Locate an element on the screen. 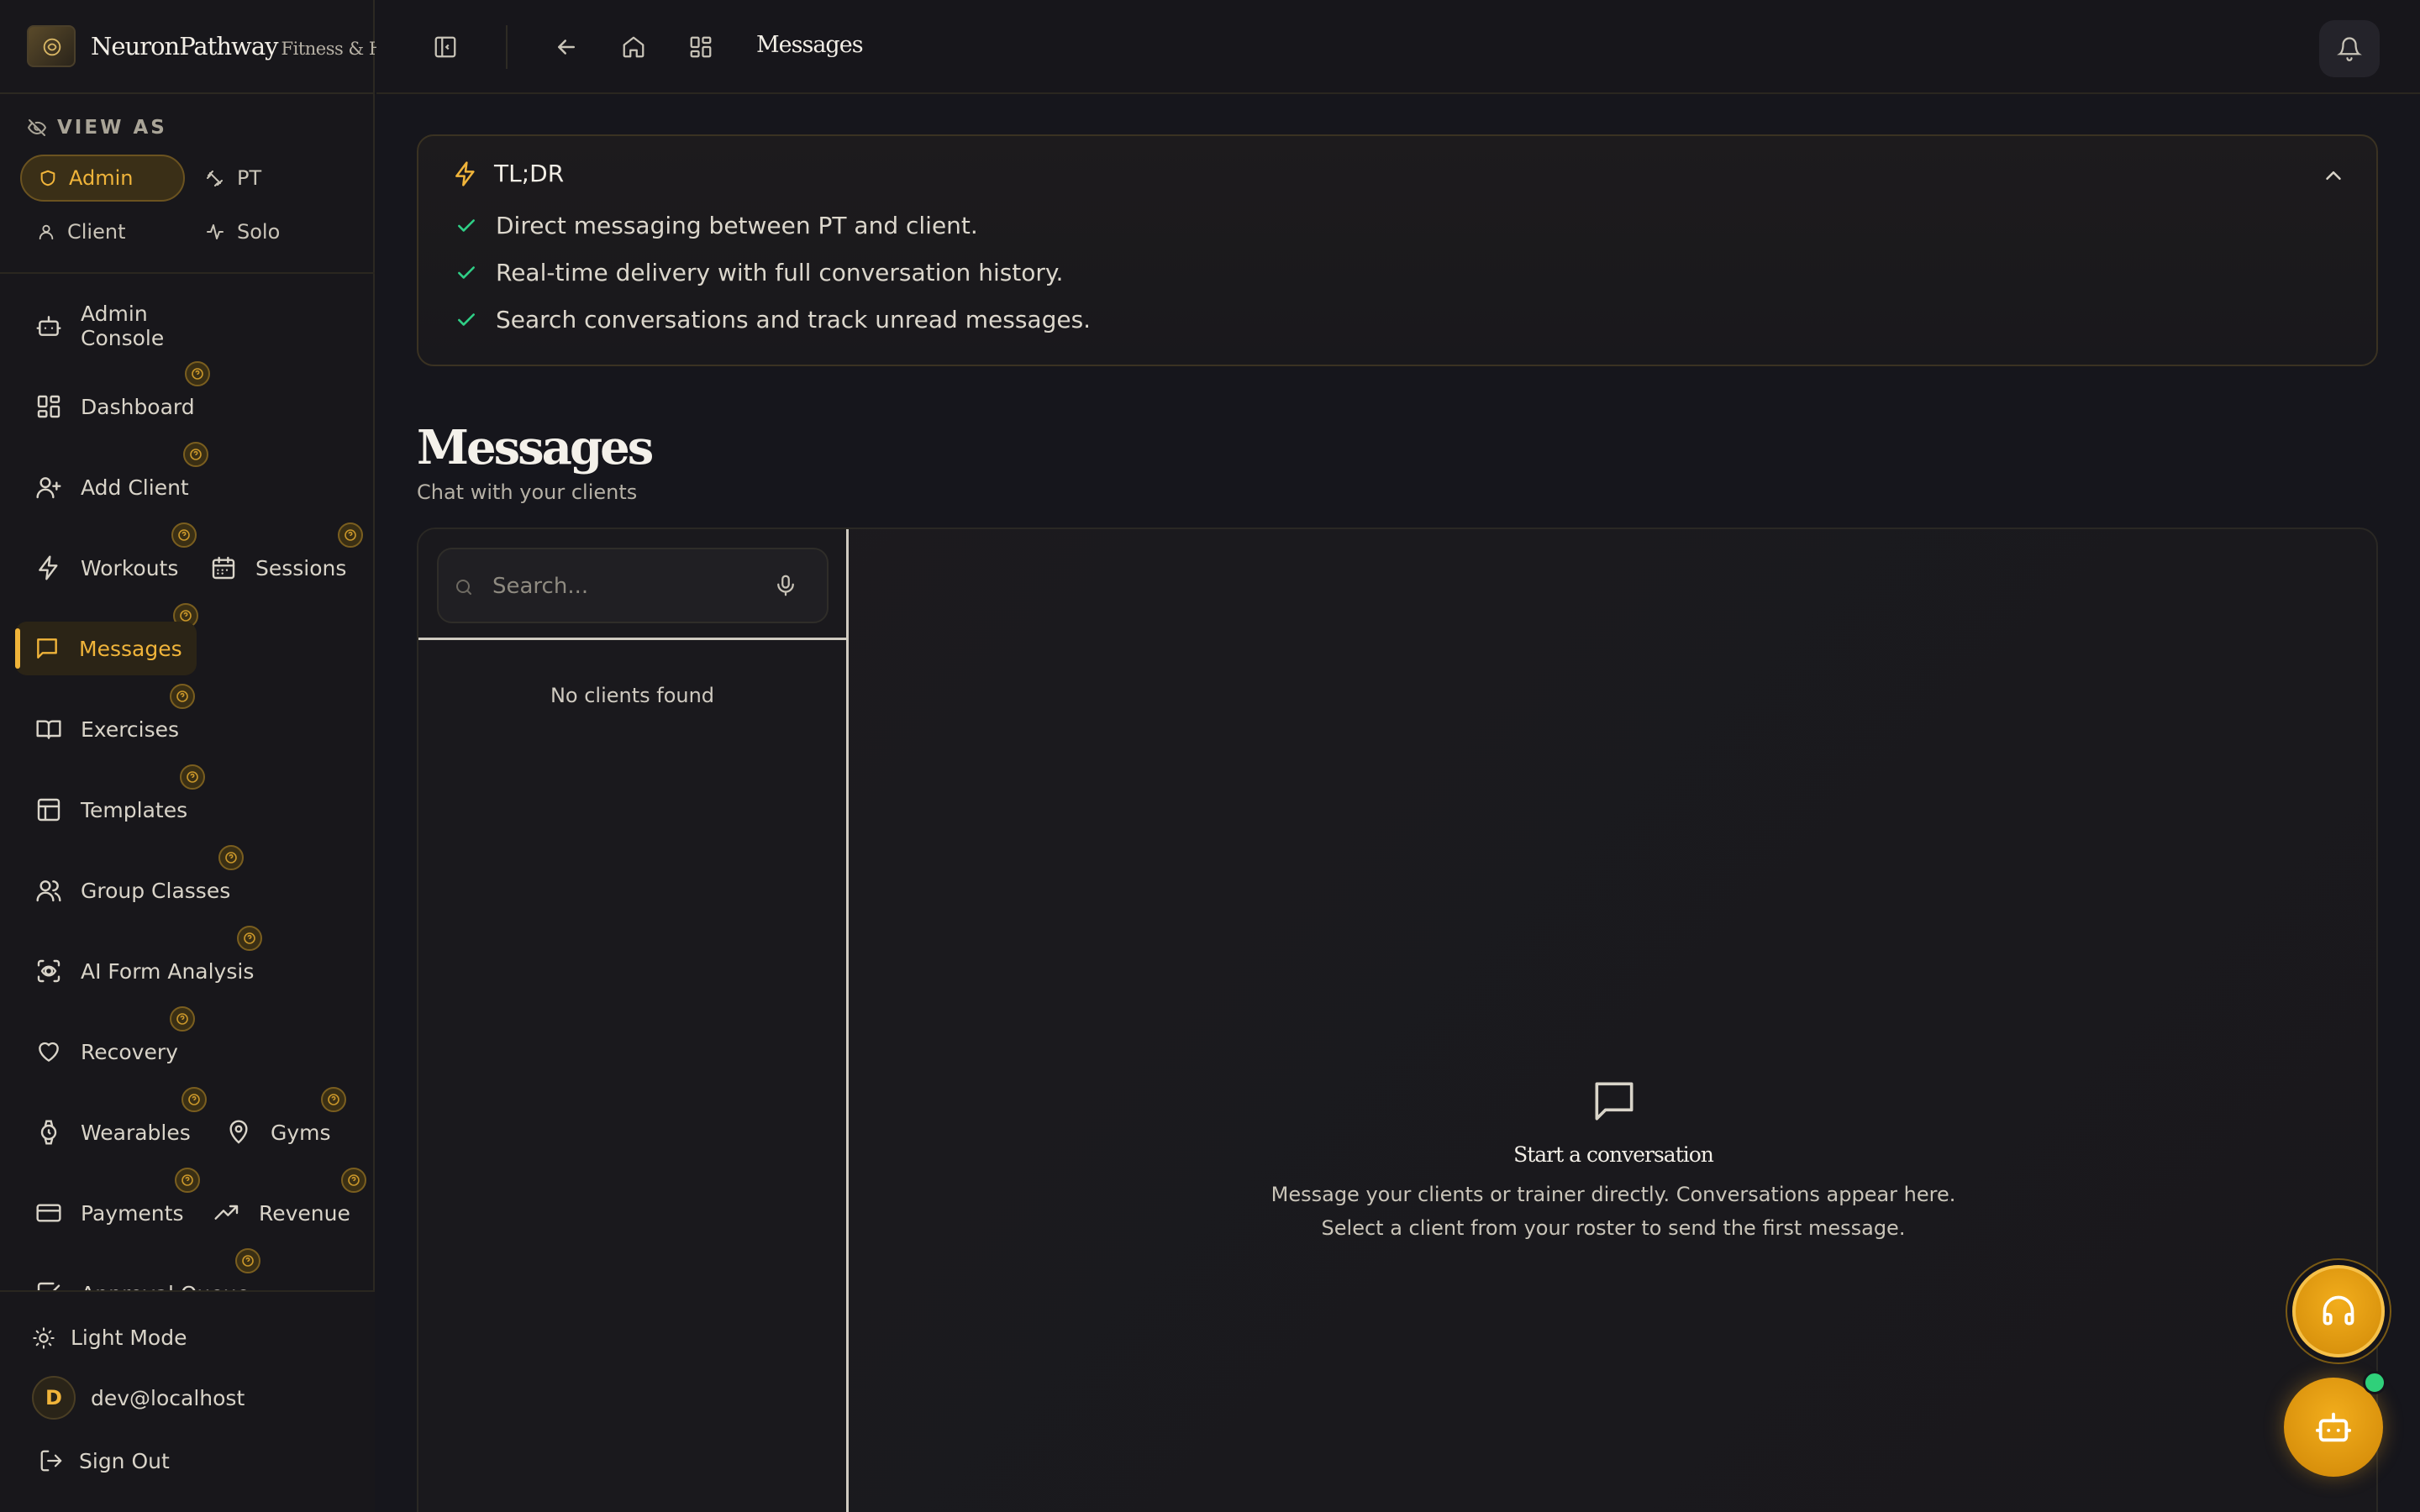 This screenshot has height=1512, width=2420. home-button is located at coordinates (633, 47).